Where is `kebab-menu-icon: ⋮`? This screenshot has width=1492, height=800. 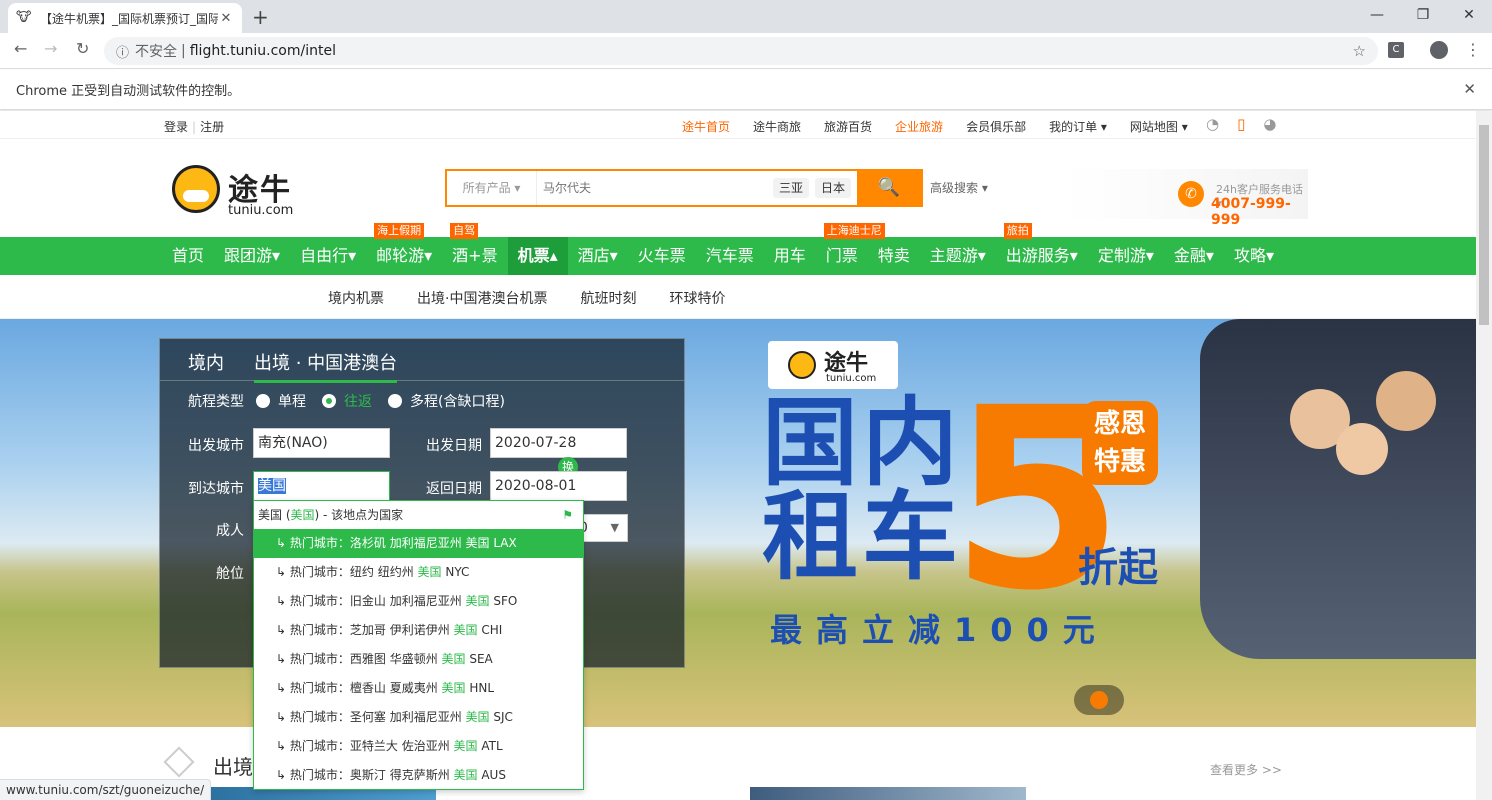
kebab-menu-icon: ⋮ is located at coordinates (1473, 49).